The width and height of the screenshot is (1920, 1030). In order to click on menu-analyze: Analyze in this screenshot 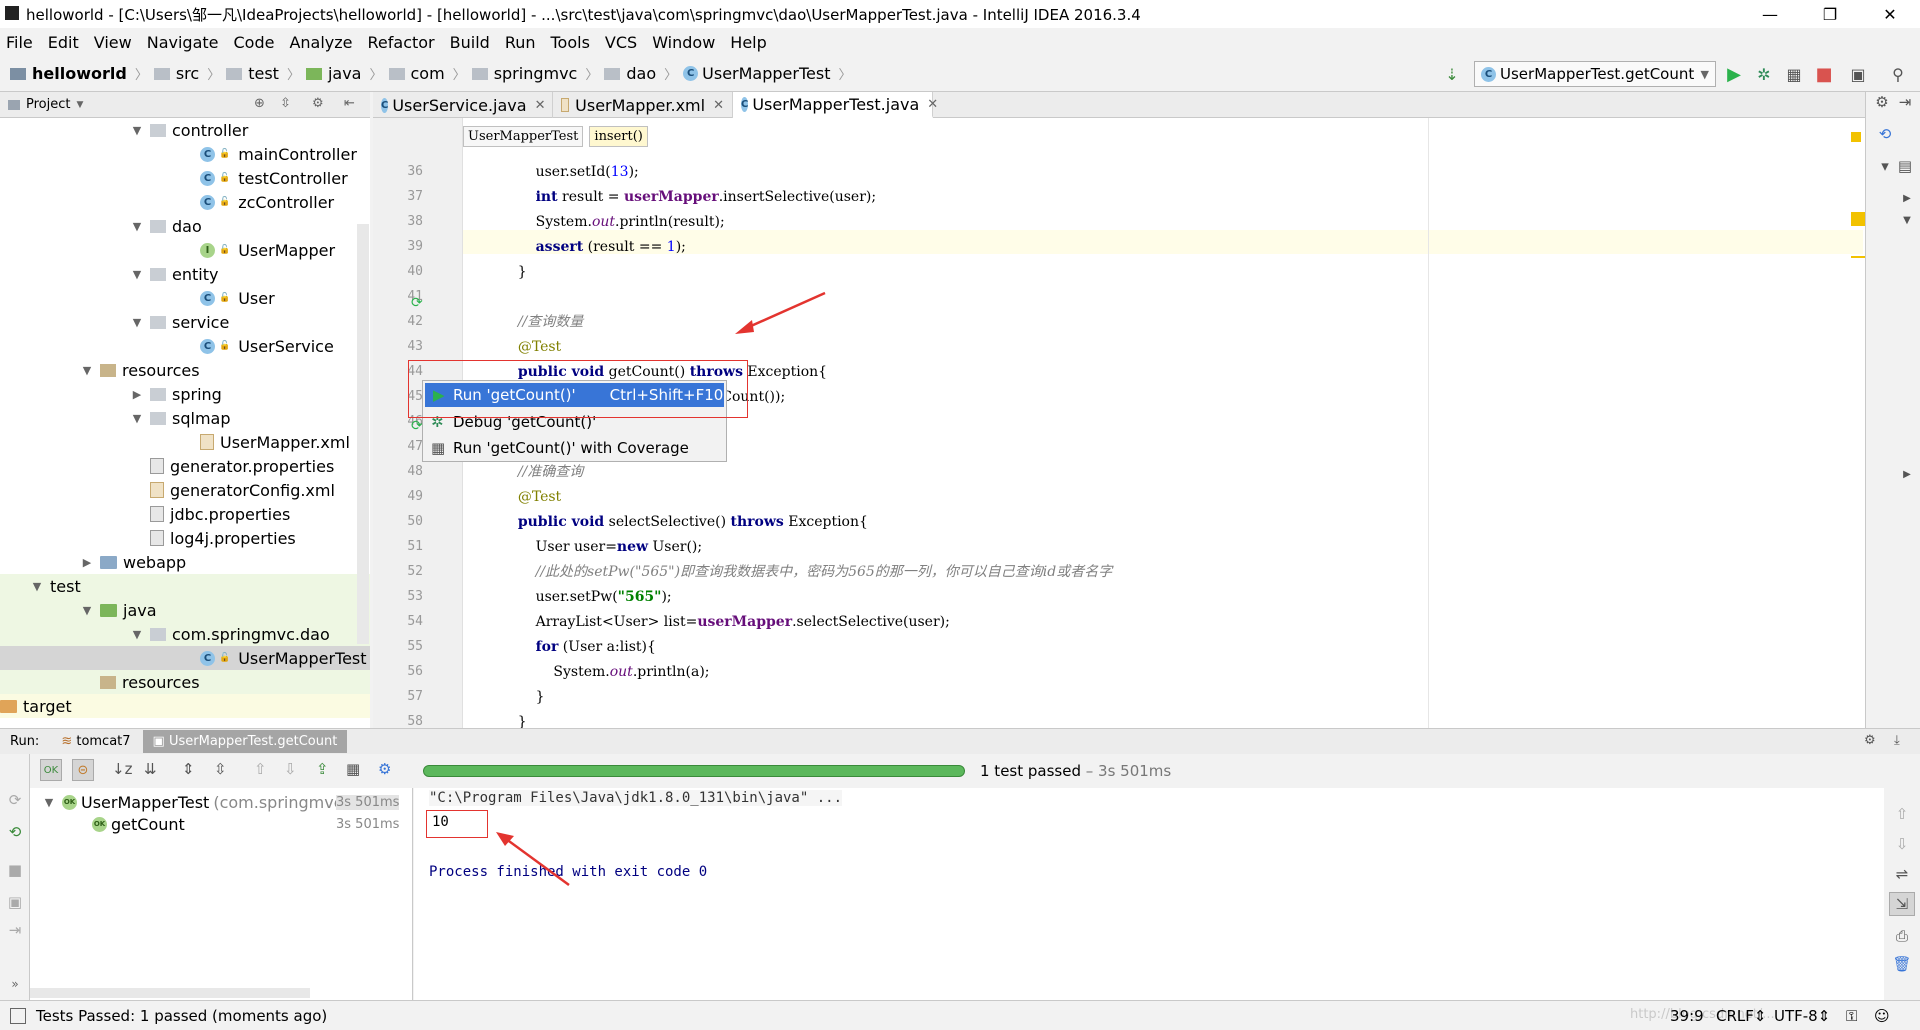, I will do `click(320, 42)`.